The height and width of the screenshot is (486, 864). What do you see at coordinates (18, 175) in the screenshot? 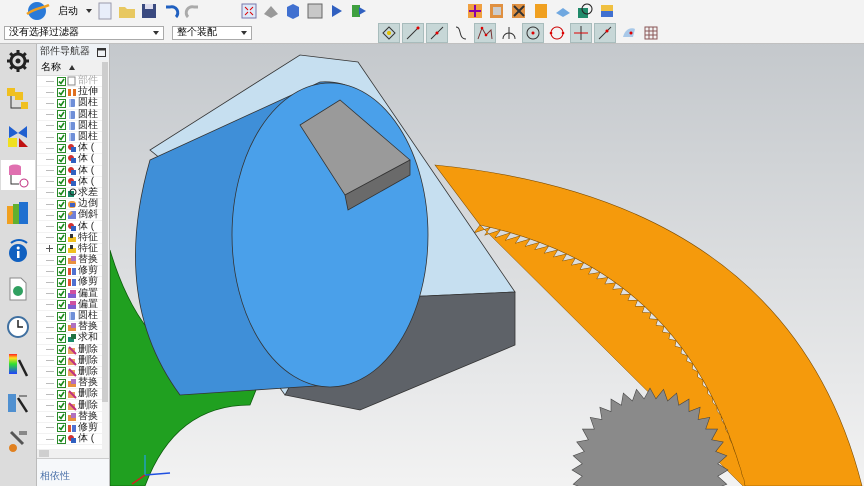
I see `part-navigator-tab` at bounding box center [18, 175].